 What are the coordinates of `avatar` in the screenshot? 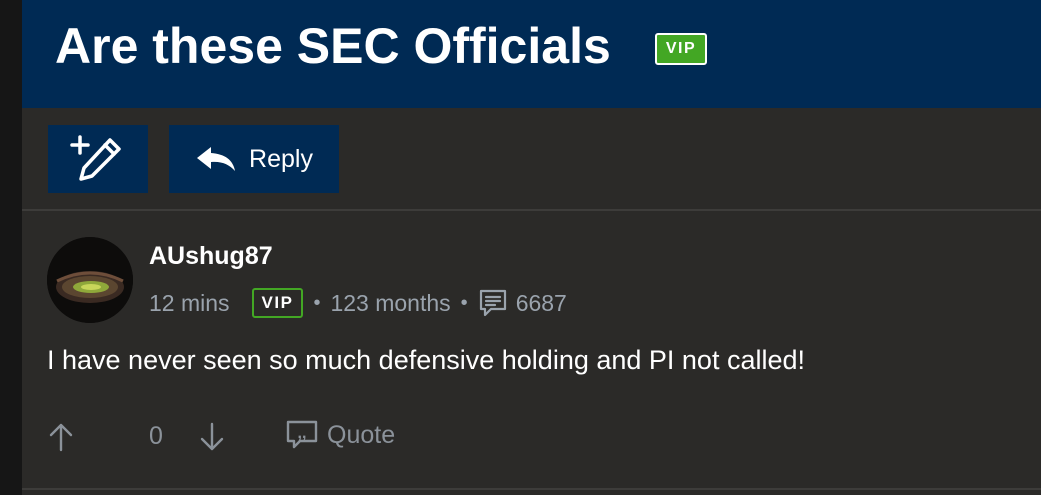 It's located at (90, 280).